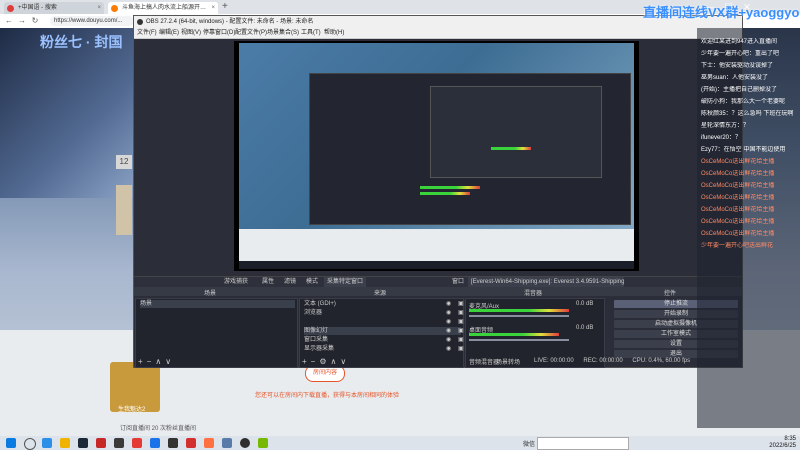 This screenshot has height=450, width=800. I want to click on clock-date: 2022/6/25, so click(782, 446).